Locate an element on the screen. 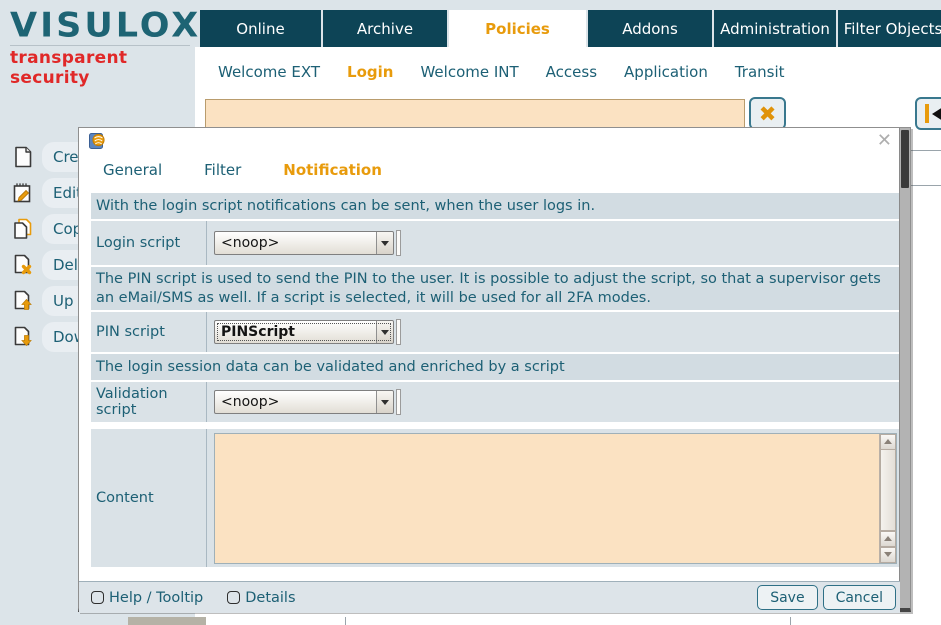 The image size is (941, 625). close-icon: ✕ is located at coordinates (884, 141).